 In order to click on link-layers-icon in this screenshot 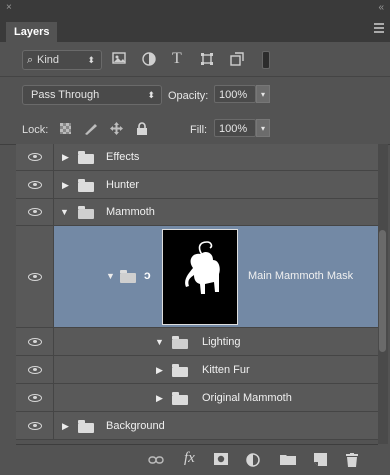, I will do `click(156, 460)`.